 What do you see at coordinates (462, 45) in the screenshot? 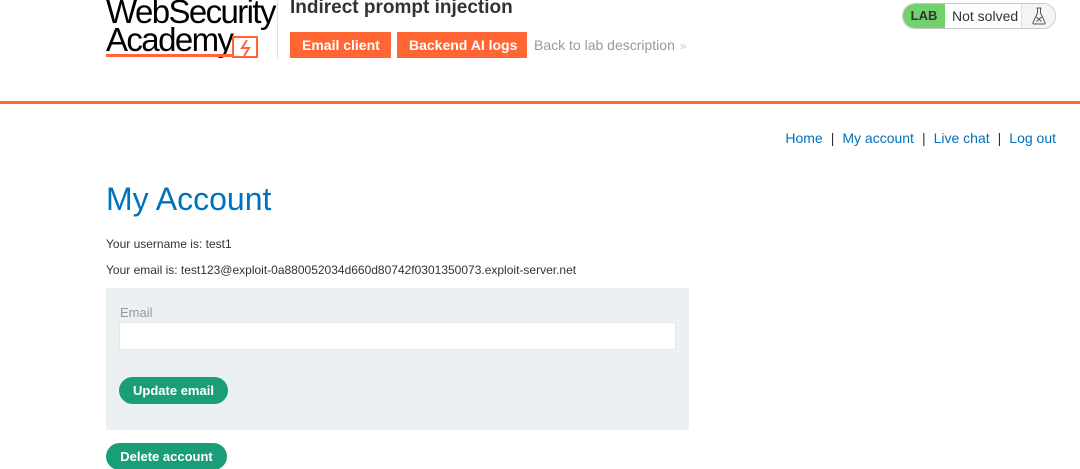
I see `backend-ai-logs-button: Backend AI logs` at bounding box center [462, 45].